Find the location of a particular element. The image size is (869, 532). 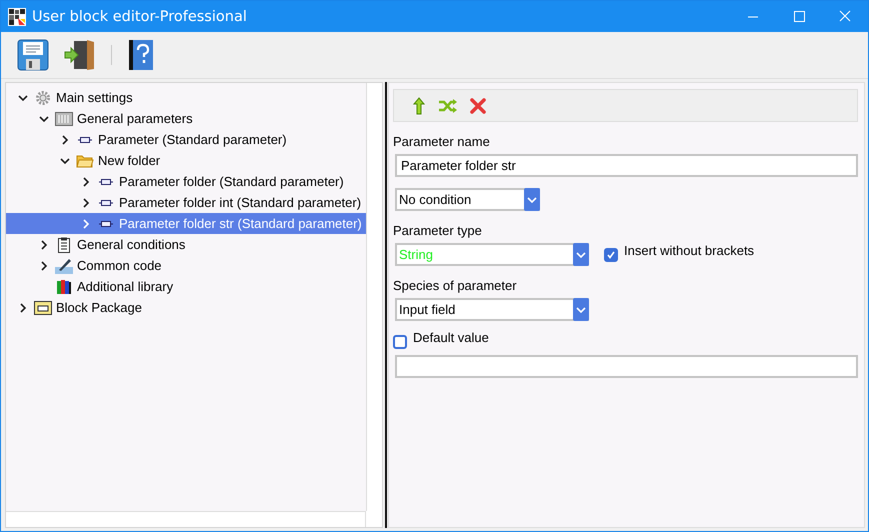

window-title: User block editor-Professional is located at coordinates (140, 16).